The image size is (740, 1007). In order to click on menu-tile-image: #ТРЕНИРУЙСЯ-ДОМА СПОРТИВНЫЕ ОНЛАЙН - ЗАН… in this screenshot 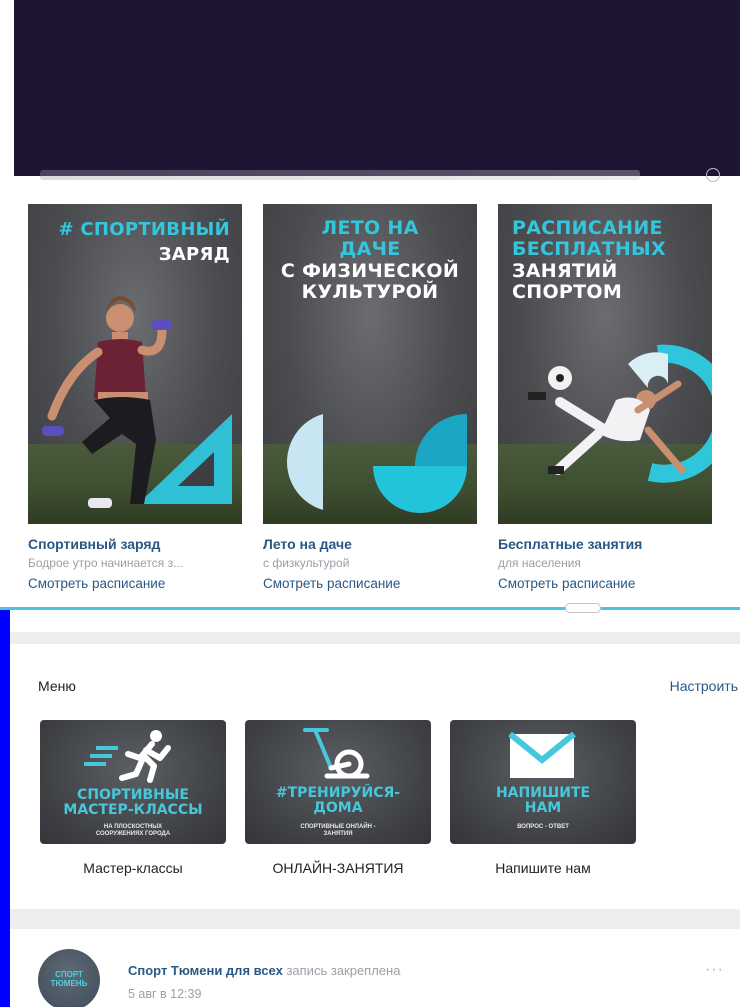, I will do `click(338, 782)`.